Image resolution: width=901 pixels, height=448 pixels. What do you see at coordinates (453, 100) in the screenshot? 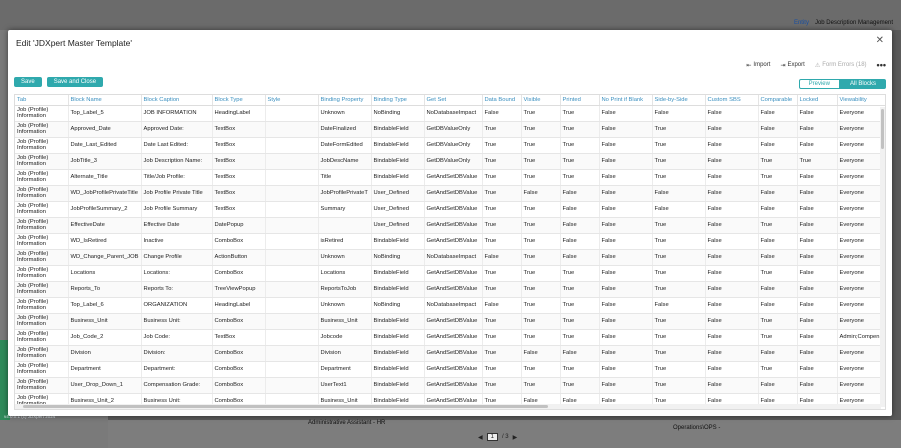
I see `column-header: Get Set` at bounding box center [453, 100].